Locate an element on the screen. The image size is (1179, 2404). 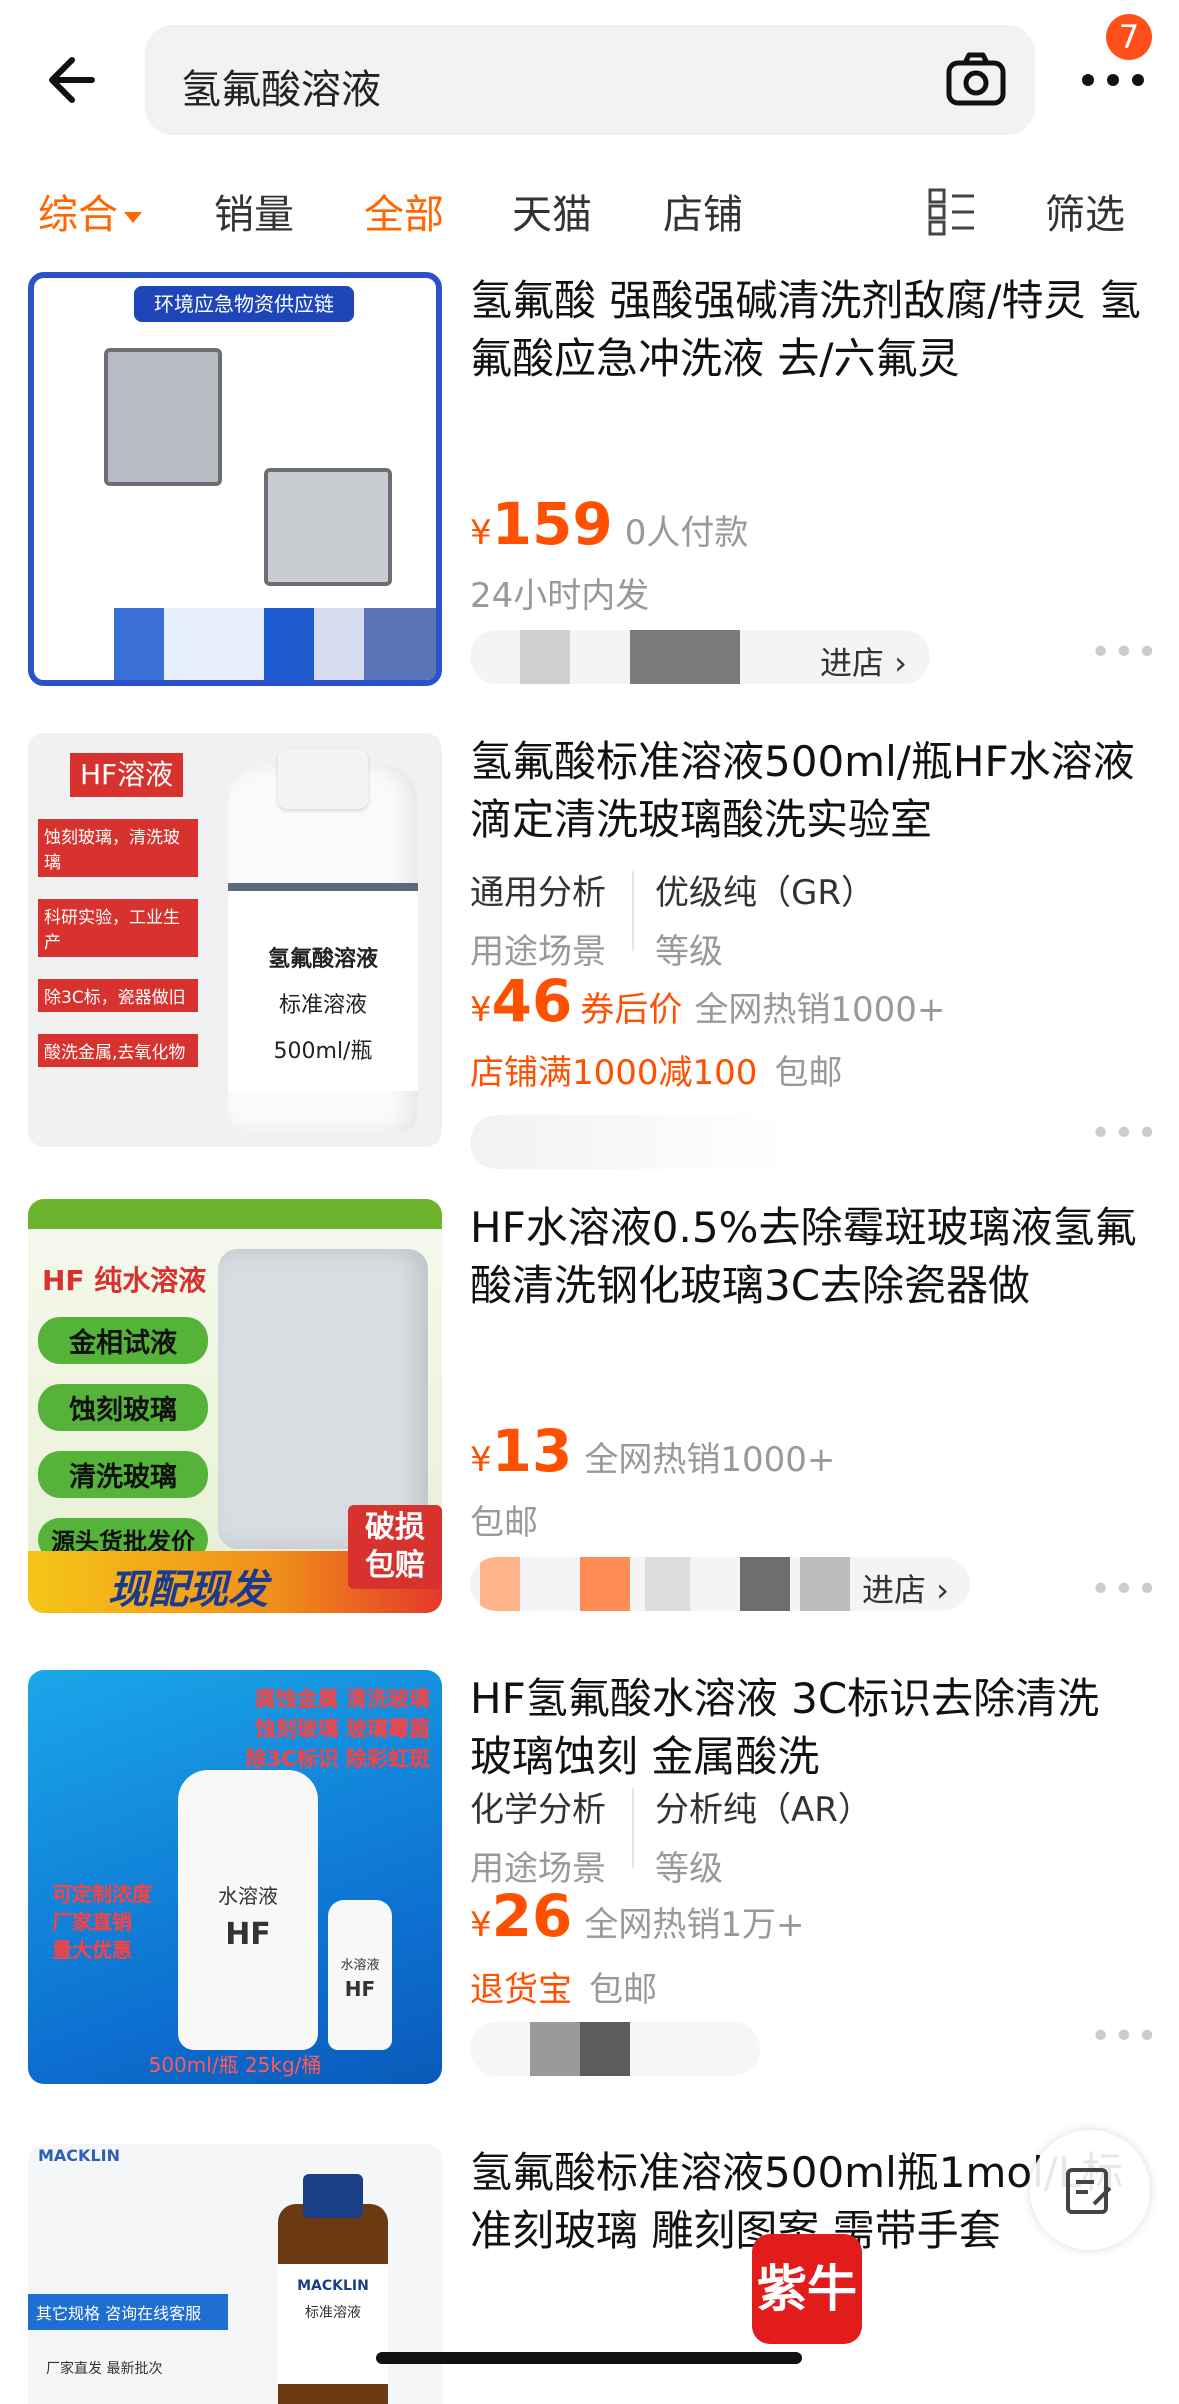
product-attributes: 化学分析 用途场景 分析纯（AR） 等级 is located at coordinates (810, 1835).